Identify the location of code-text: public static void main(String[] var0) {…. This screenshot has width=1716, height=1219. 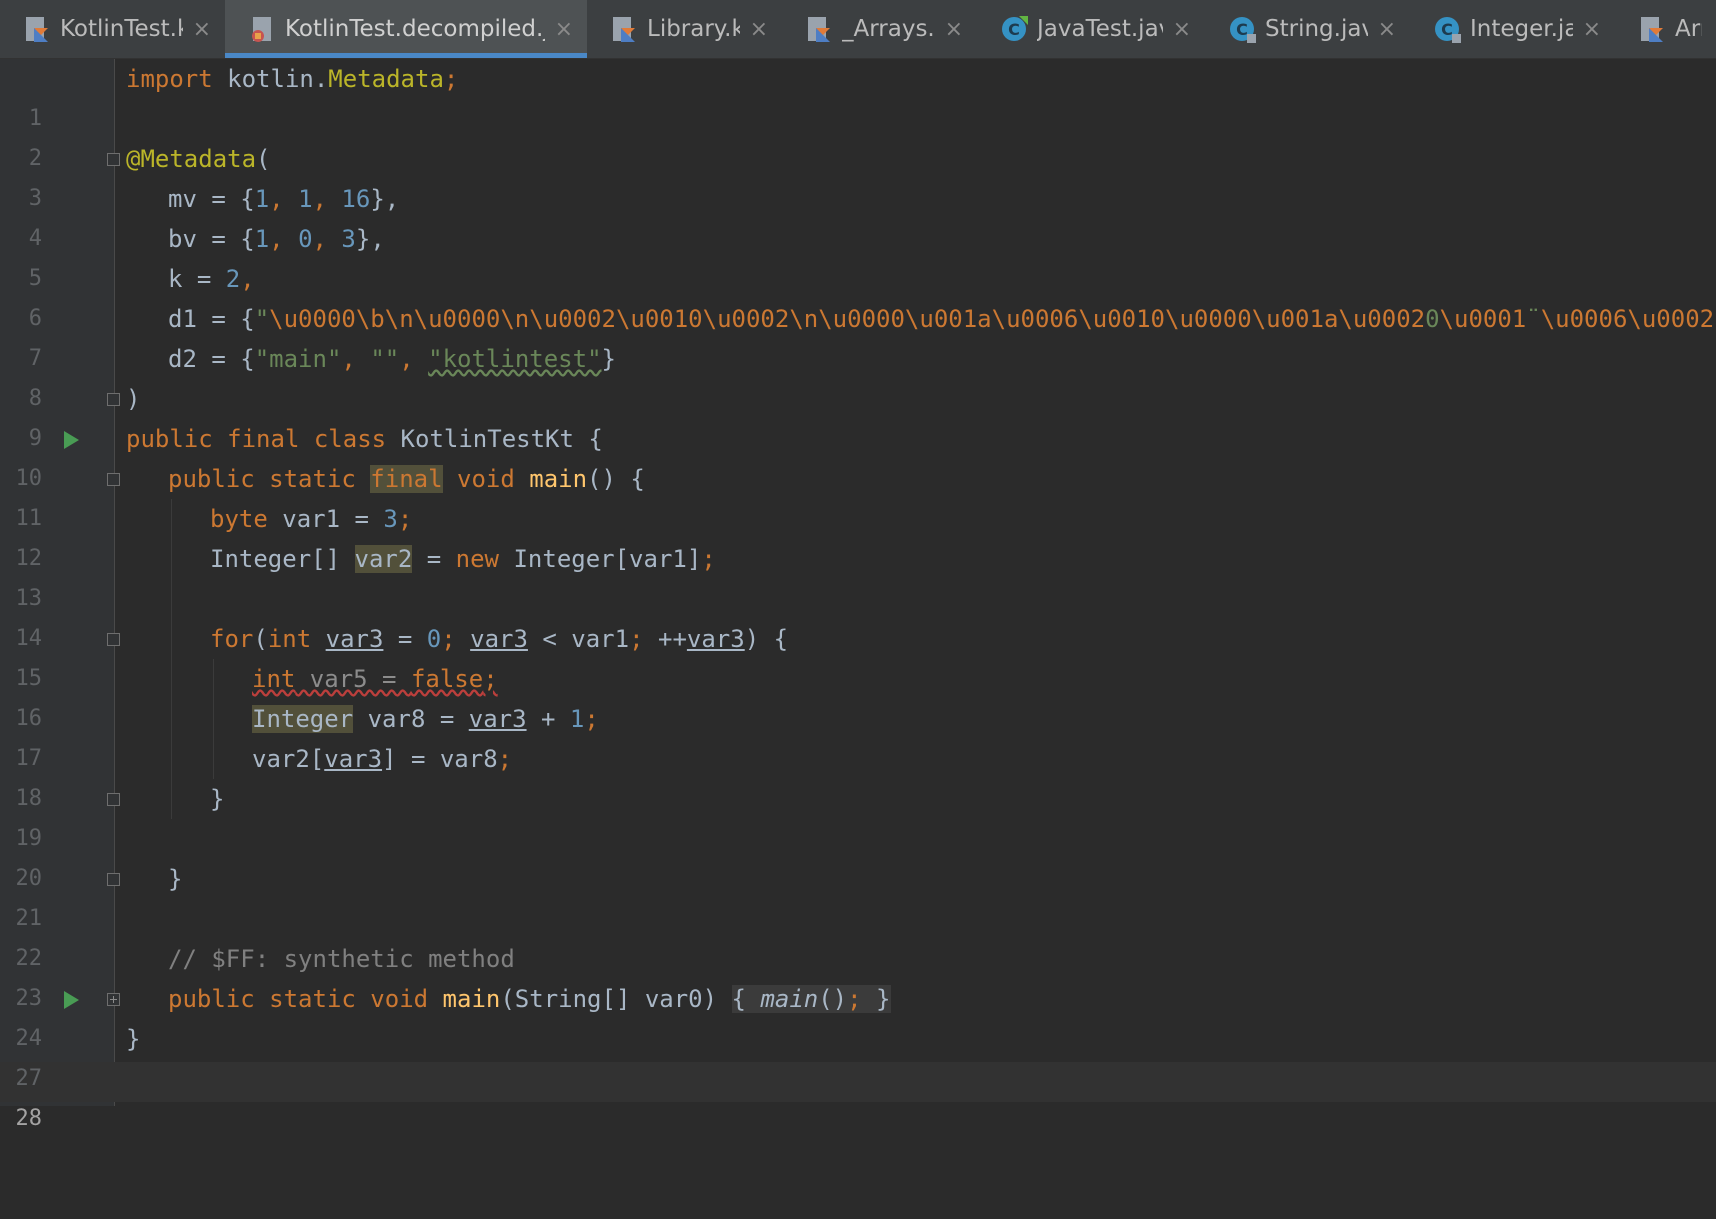
(529, 999).